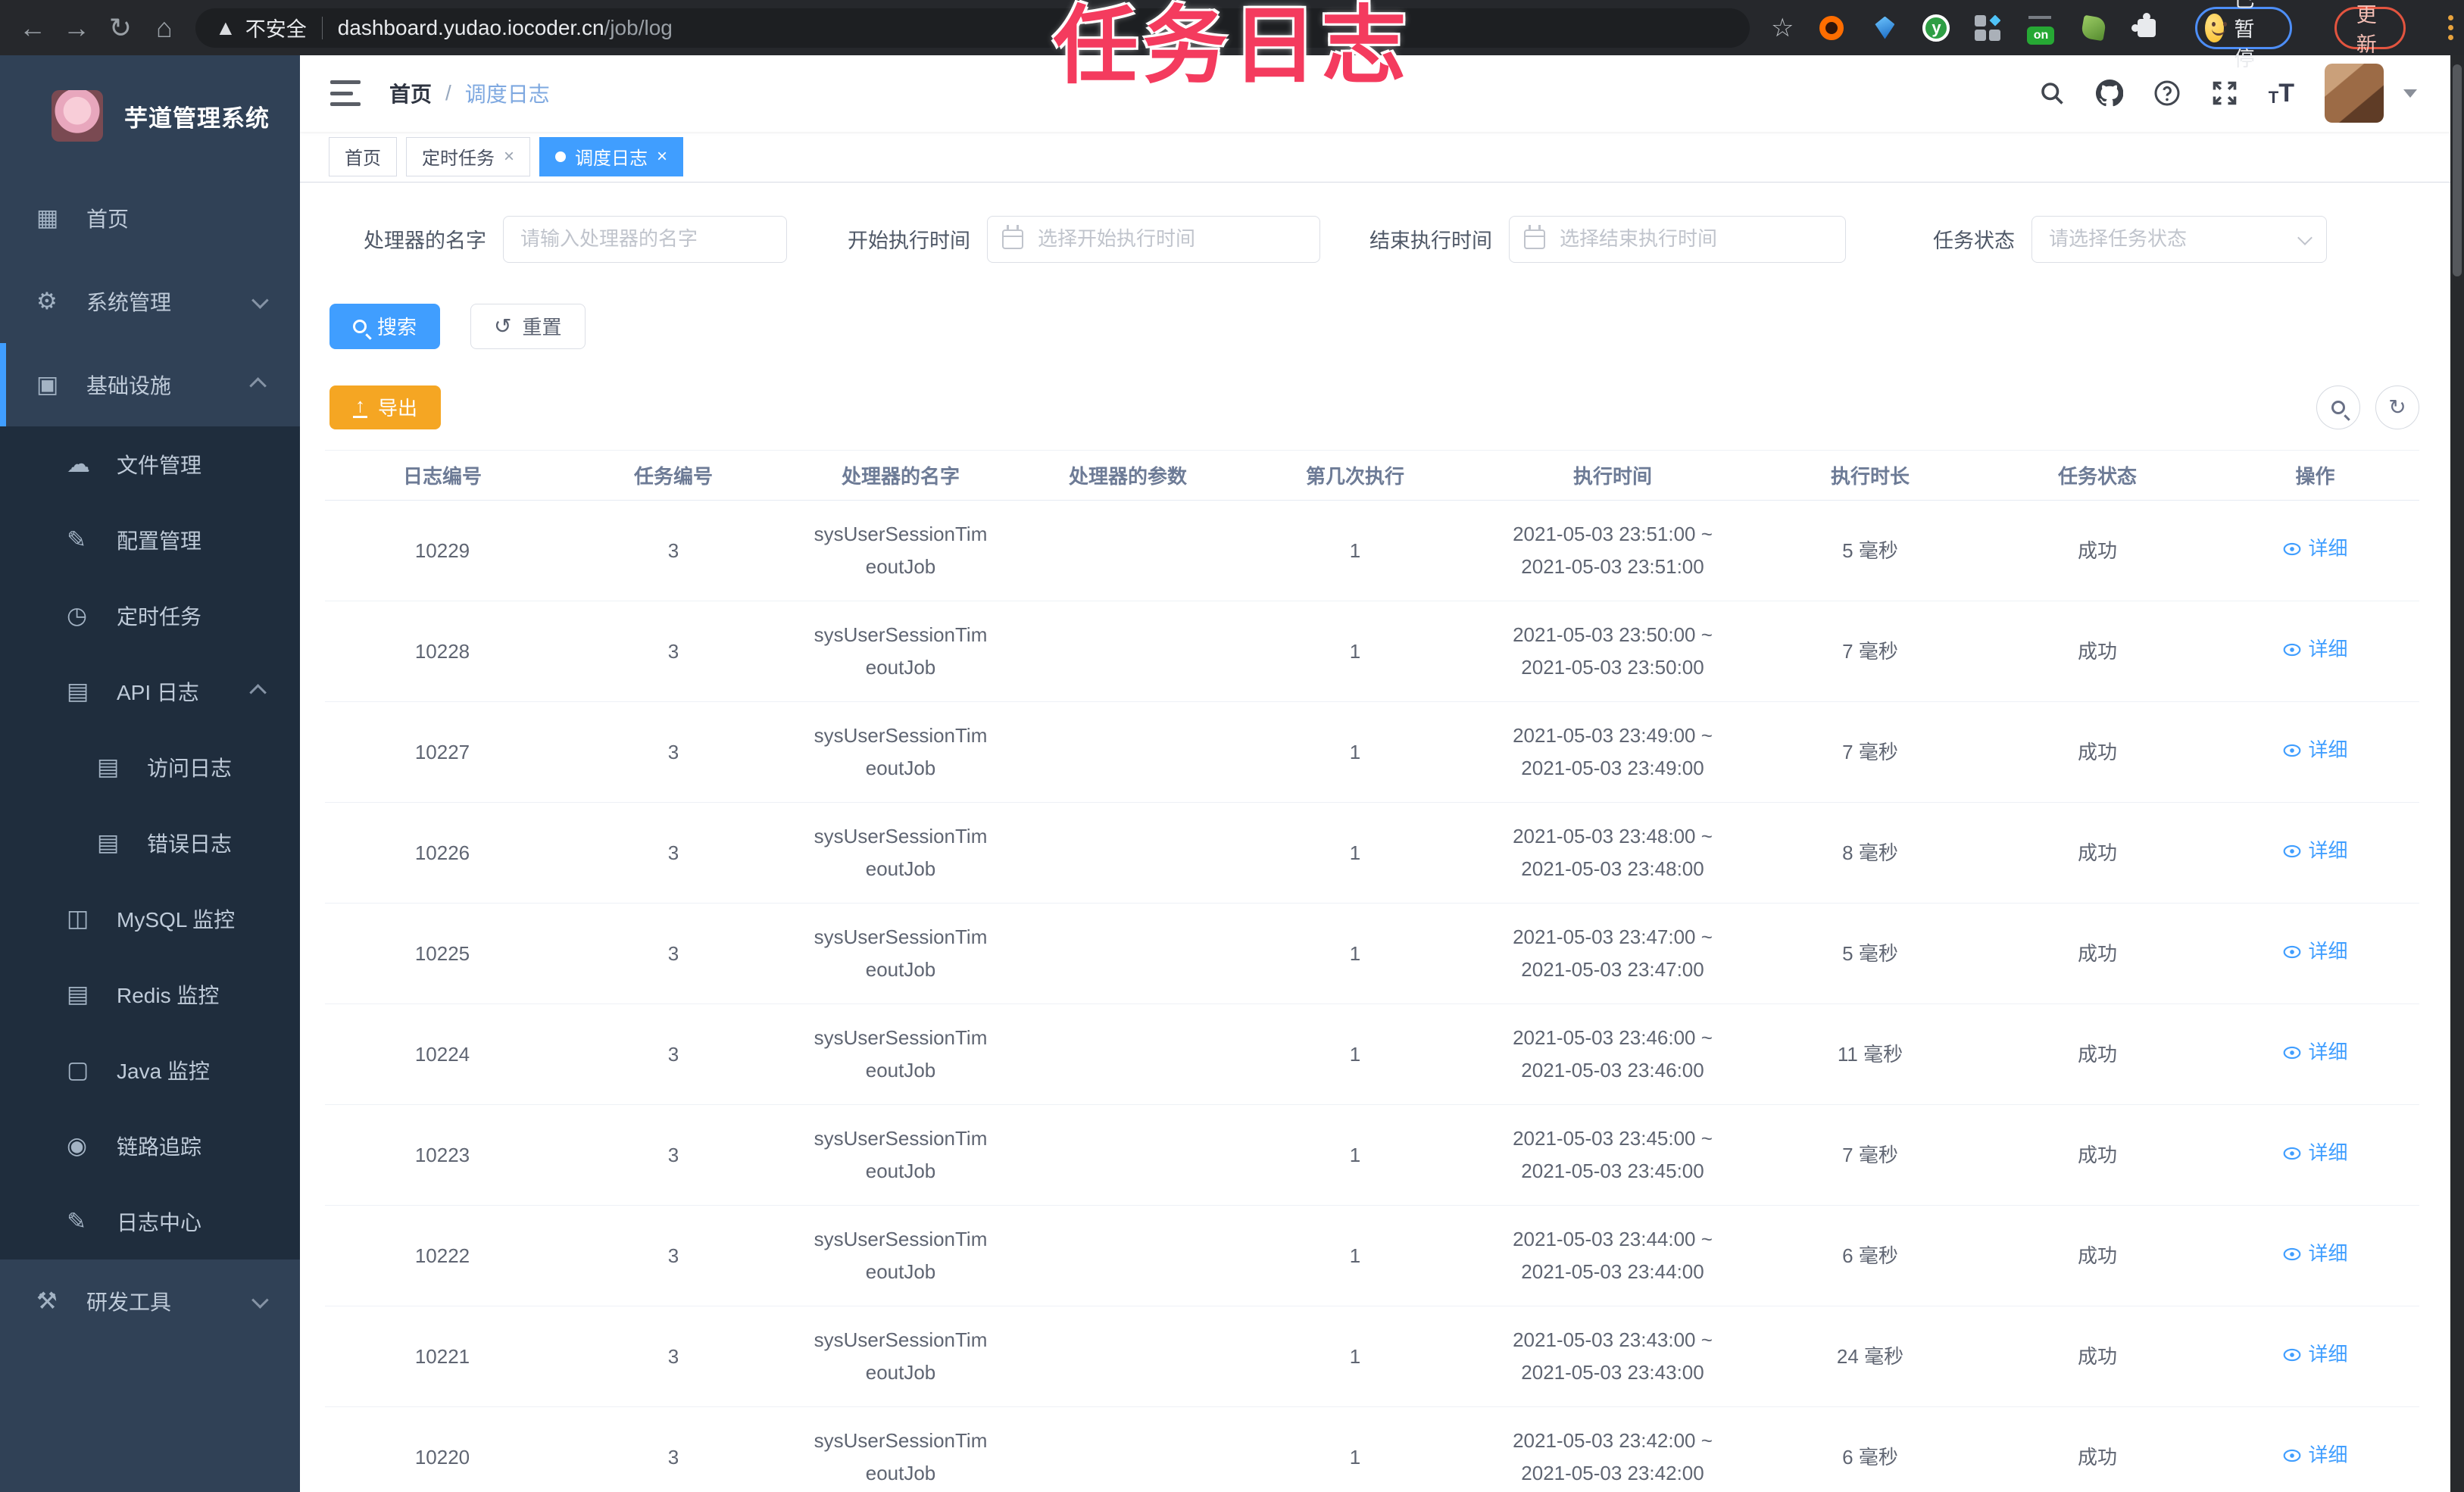 The height and width of the screenshot is (1492, 2464). What do you see at coordinates (1782, 28) in the screenshot?
I see `bookmark-star-icon: ☆` at bounding box center [1782, 28].